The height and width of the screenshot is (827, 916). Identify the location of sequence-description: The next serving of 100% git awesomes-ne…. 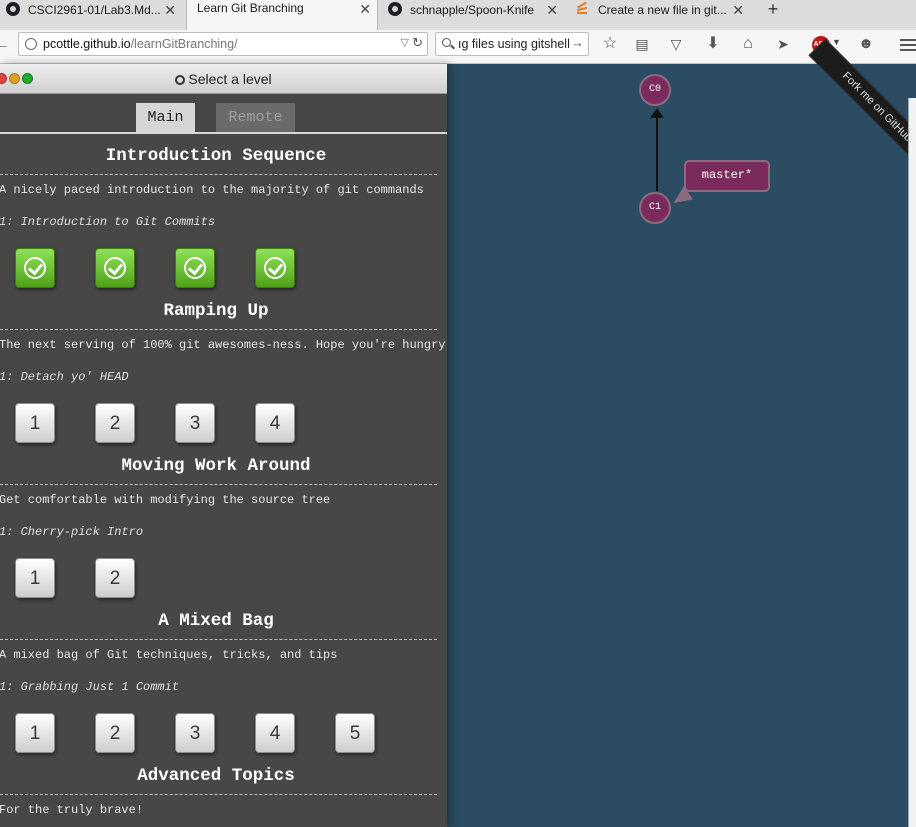
(223, 345).